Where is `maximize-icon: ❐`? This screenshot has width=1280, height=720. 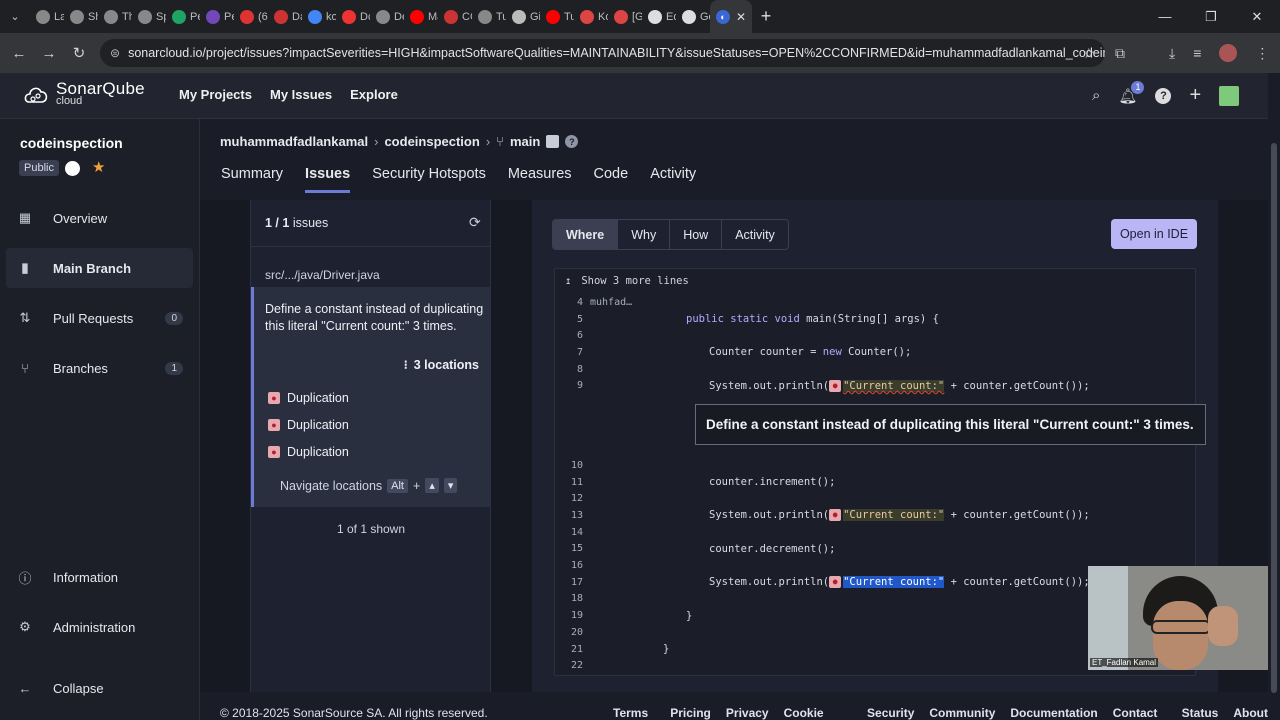
maximize-icon: ❐ is located at coordinates (1211, 16).